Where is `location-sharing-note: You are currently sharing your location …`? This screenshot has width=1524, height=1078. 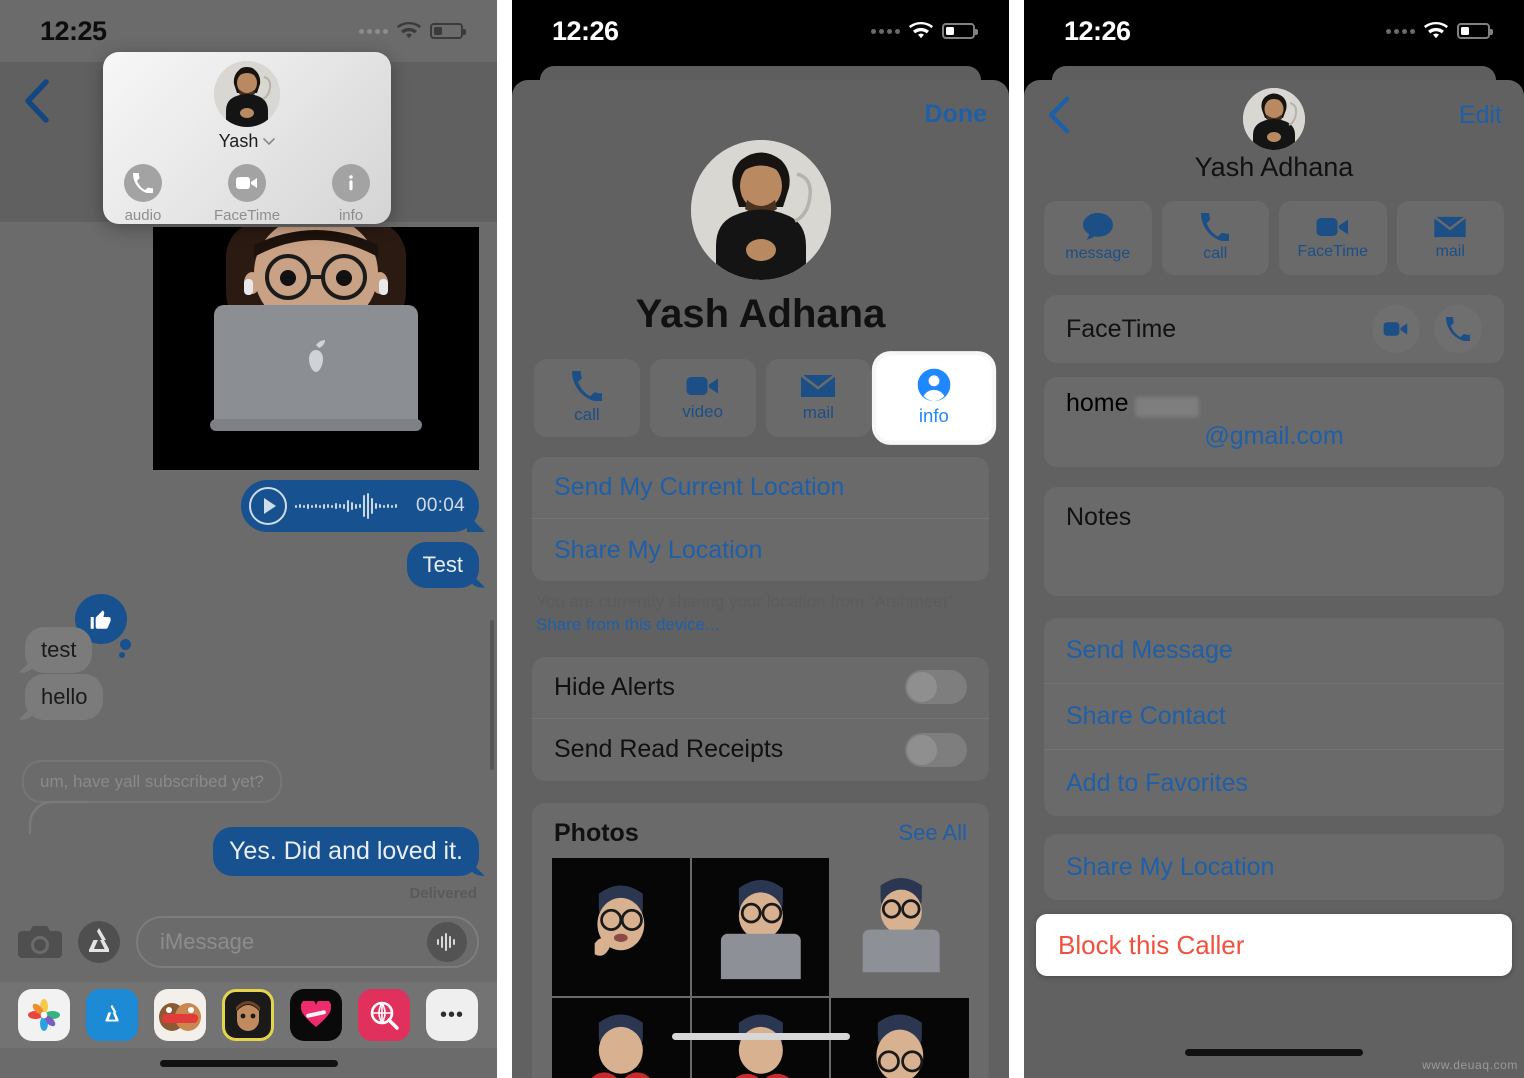 location-sharing-note: You are currently sharing your location … is located at coordinates (760, 609).